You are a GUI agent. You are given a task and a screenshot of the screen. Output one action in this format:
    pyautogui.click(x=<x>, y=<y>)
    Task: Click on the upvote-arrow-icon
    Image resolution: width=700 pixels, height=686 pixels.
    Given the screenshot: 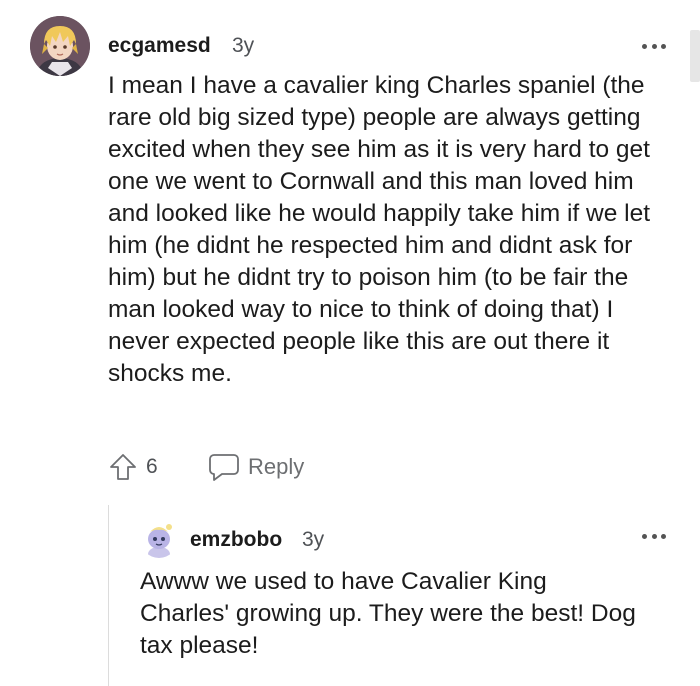 What is the action you would take?
    pyautogui.click(x=123, y=467)
    